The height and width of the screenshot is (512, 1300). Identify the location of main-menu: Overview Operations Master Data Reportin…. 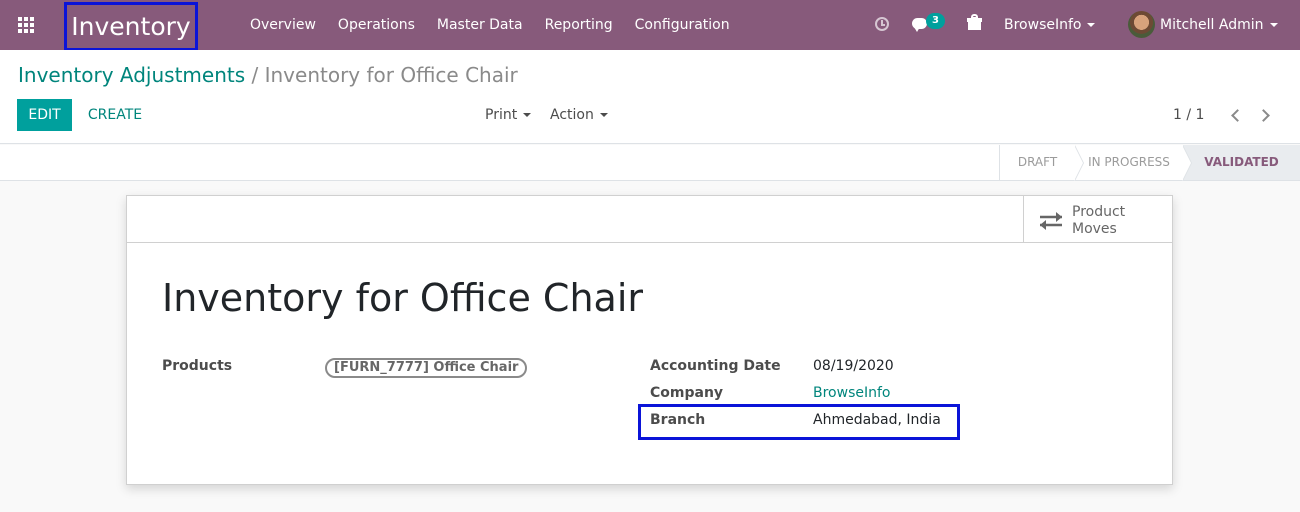
(501, 25).